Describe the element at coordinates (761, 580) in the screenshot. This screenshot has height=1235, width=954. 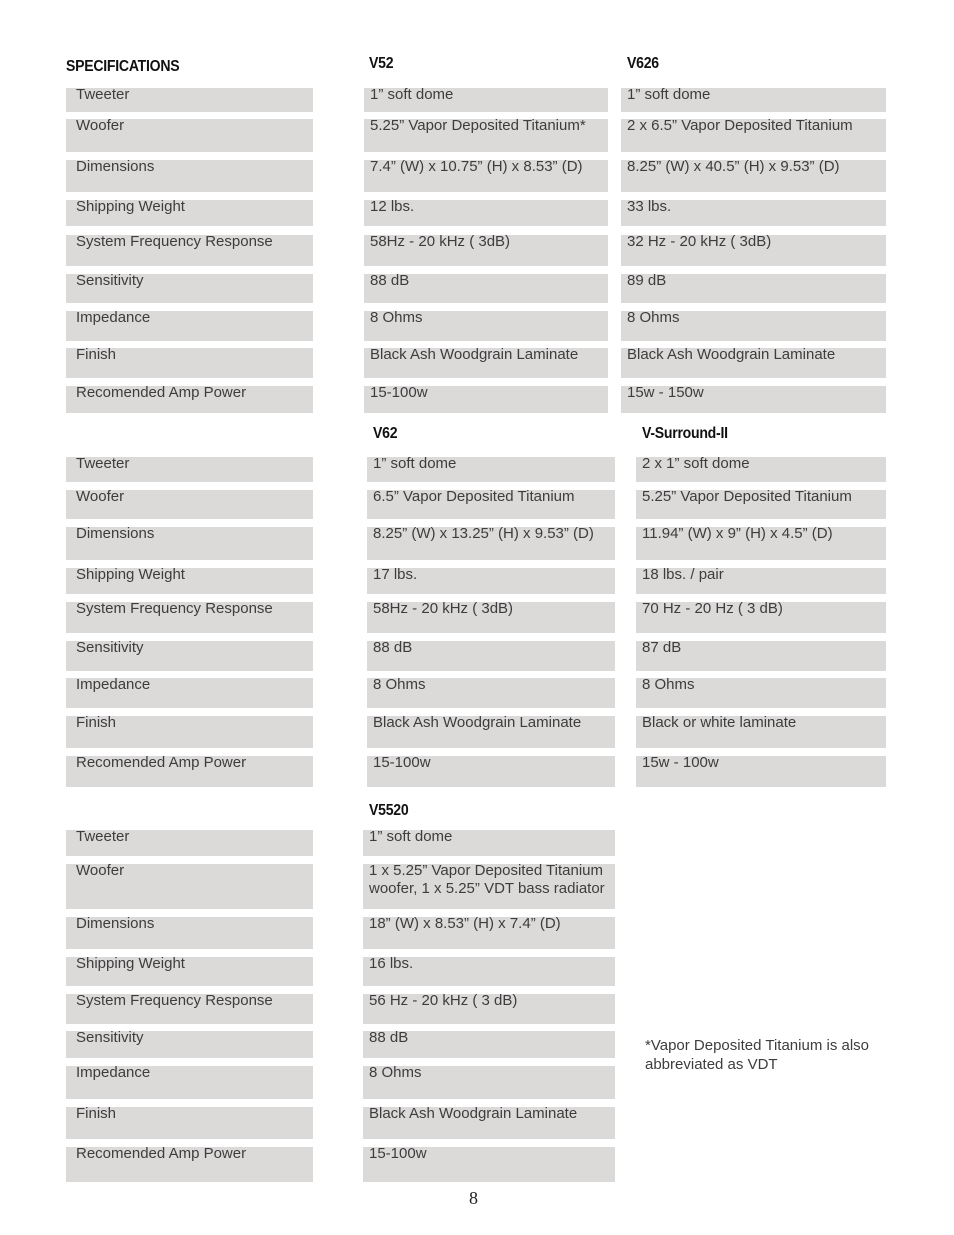
I see `spec-value-cell: 18 lbs. / pair` at that location.